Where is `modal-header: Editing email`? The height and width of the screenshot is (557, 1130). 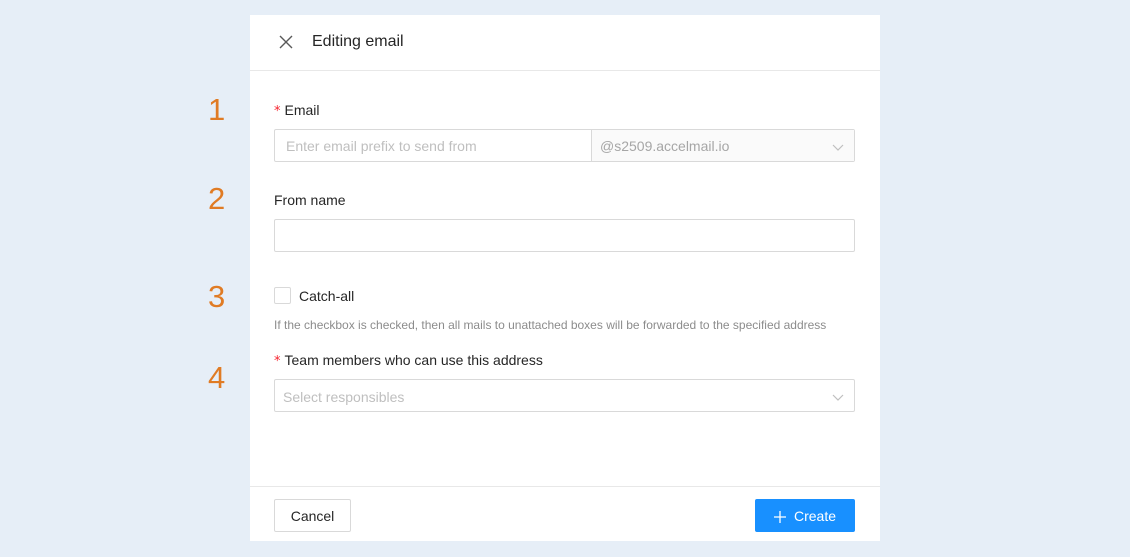
modal-header: Editing email is located at coordinates (565, 43).